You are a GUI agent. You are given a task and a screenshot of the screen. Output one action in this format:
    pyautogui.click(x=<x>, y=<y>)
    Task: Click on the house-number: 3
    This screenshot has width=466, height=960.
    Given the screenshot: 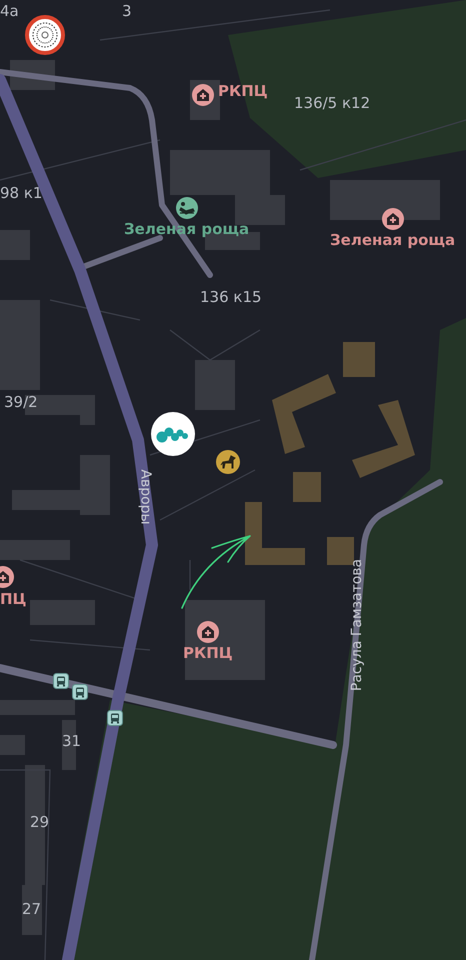 What is the action you would take?
    pyautogui.click(x=127, y=11)
    